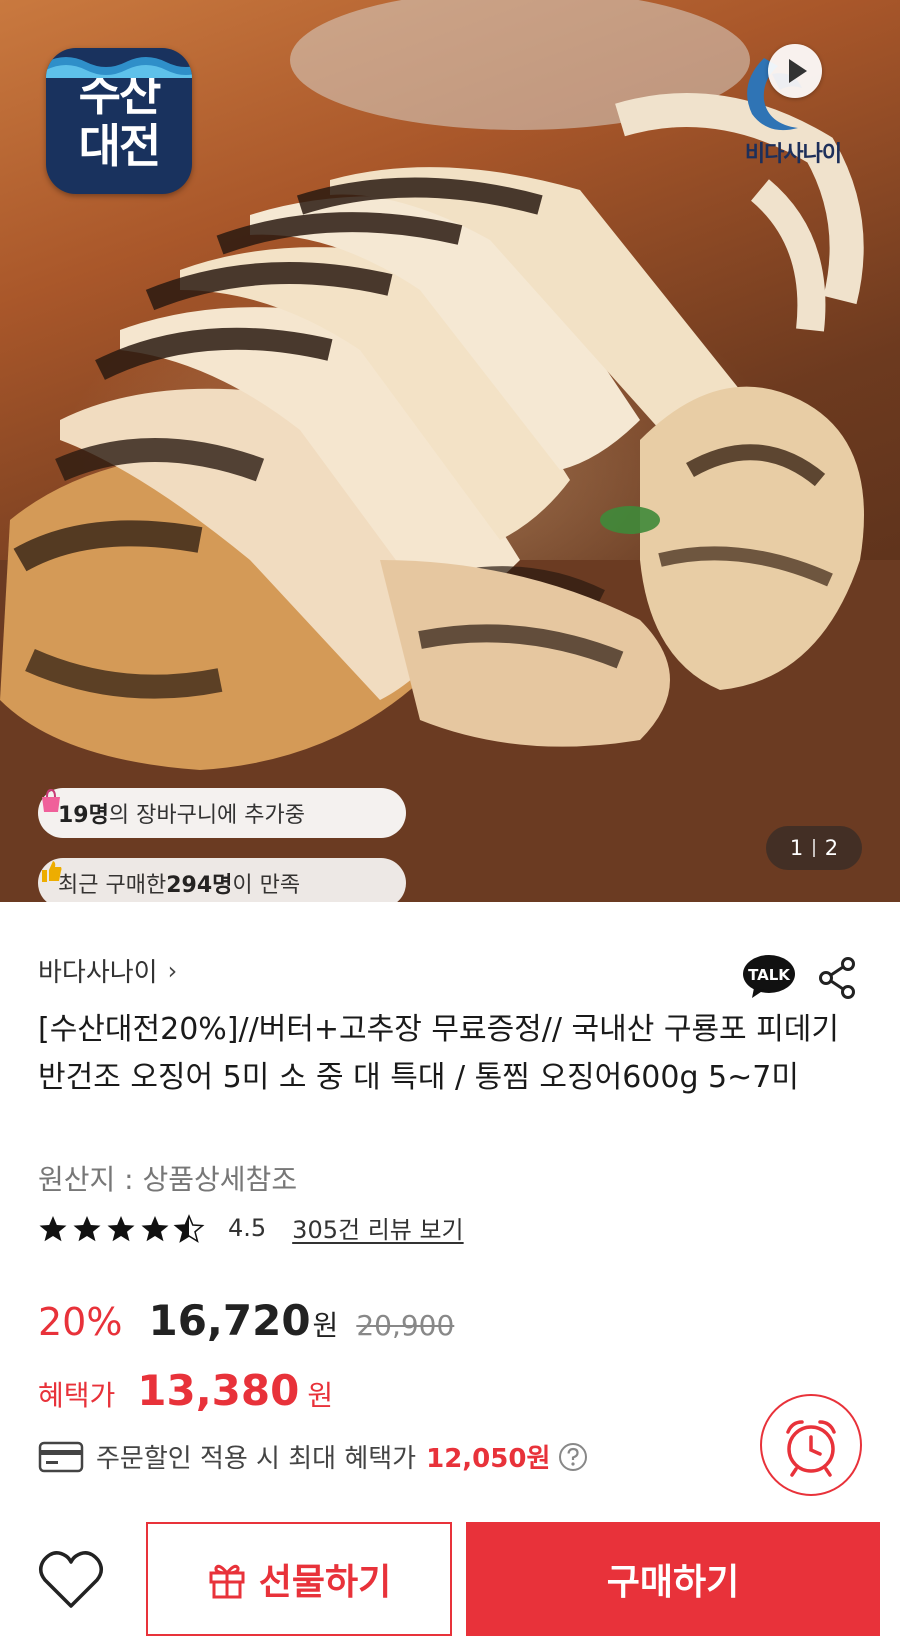 The width and height of the screenshot is (900, 1651). I want to click on cart-activity-badge: 19명 의 장바구니에 추가중, so click(222, 813).